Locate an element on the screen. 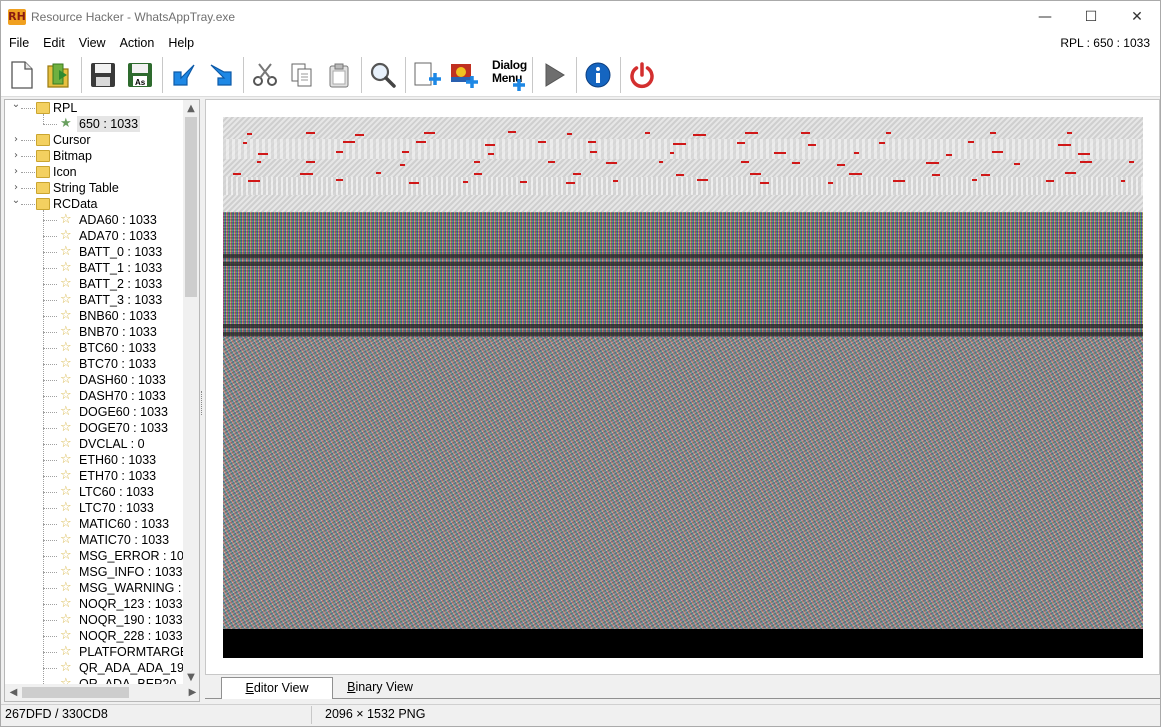  resource-indicator: RPL : 650 : 1033 is located at coordinates (1105, 43).